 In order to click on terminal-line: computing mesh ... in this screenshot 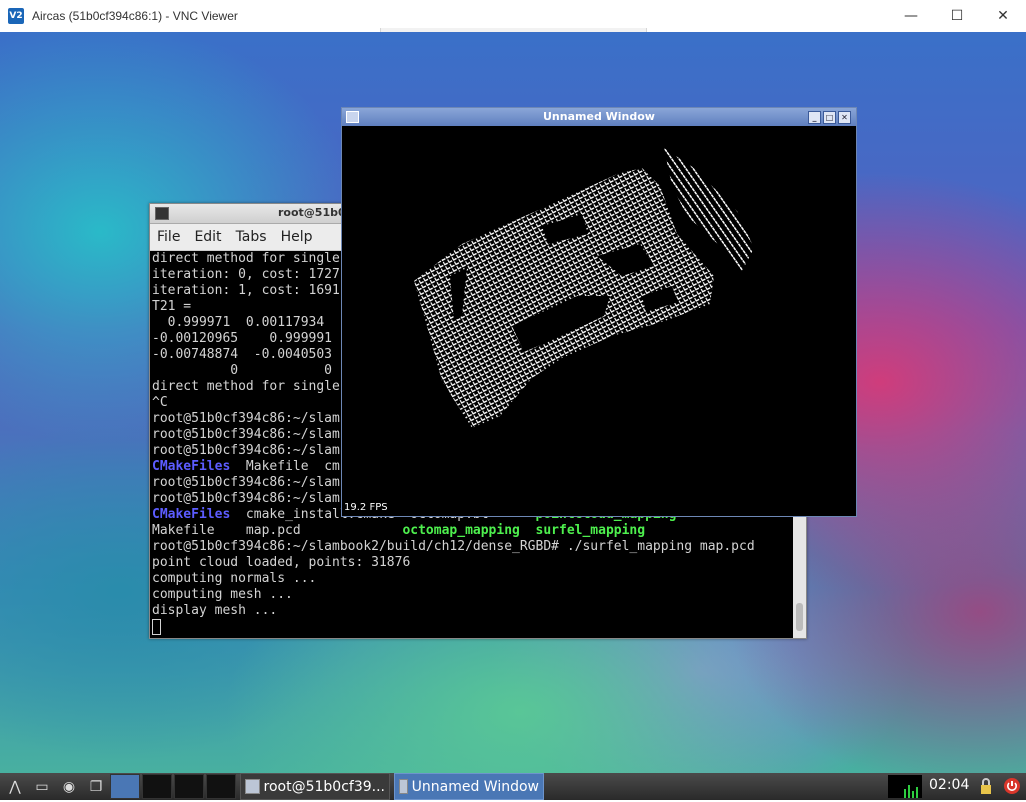, I will do `click(222, 594)`.